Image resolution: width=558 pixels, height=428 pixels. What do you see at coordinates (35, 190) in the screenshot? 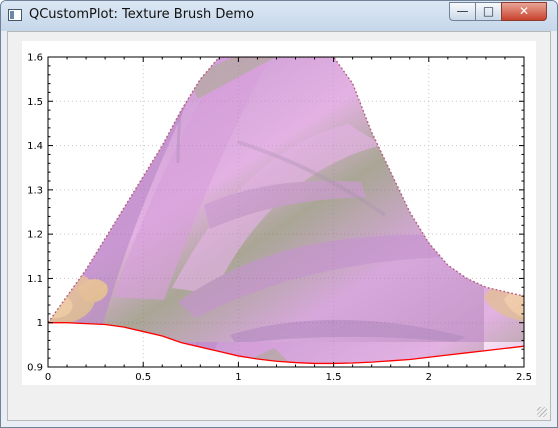
I see `y-tick-label: 1.3` at bounding box center [35, 190].